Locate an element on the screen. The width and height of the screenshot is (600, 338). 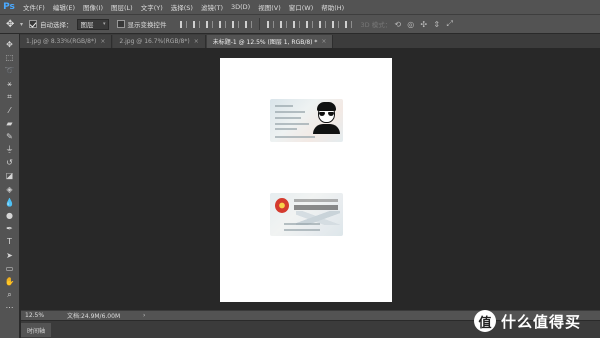
pen-icon: ✒ is located at coordinates (10, 229).